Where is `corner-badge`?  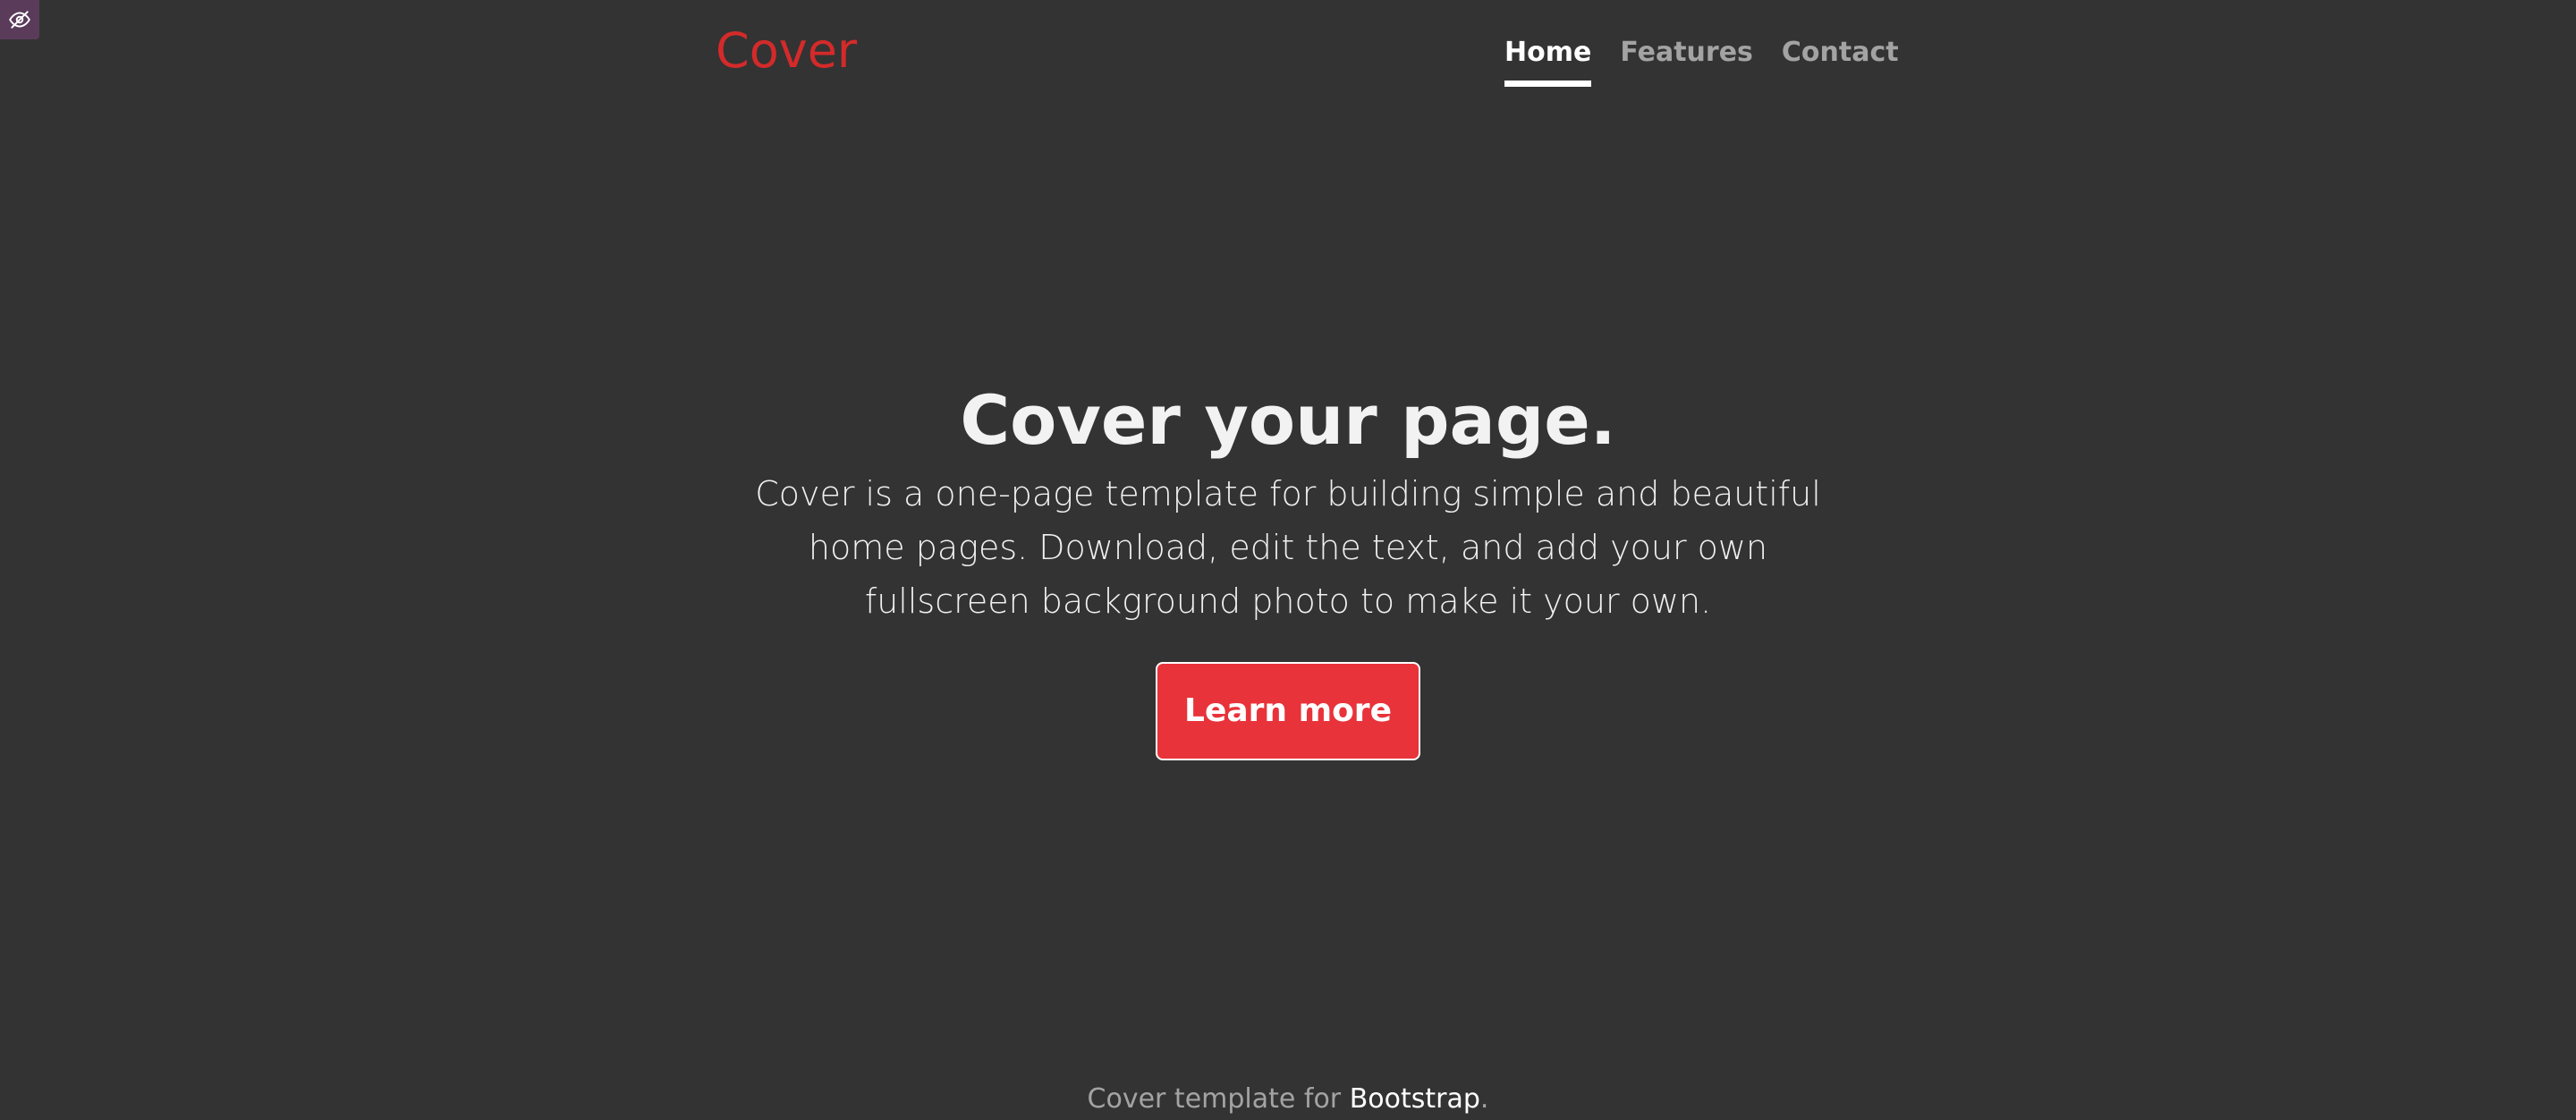 corner-badge is located at coordinates (19, 19).